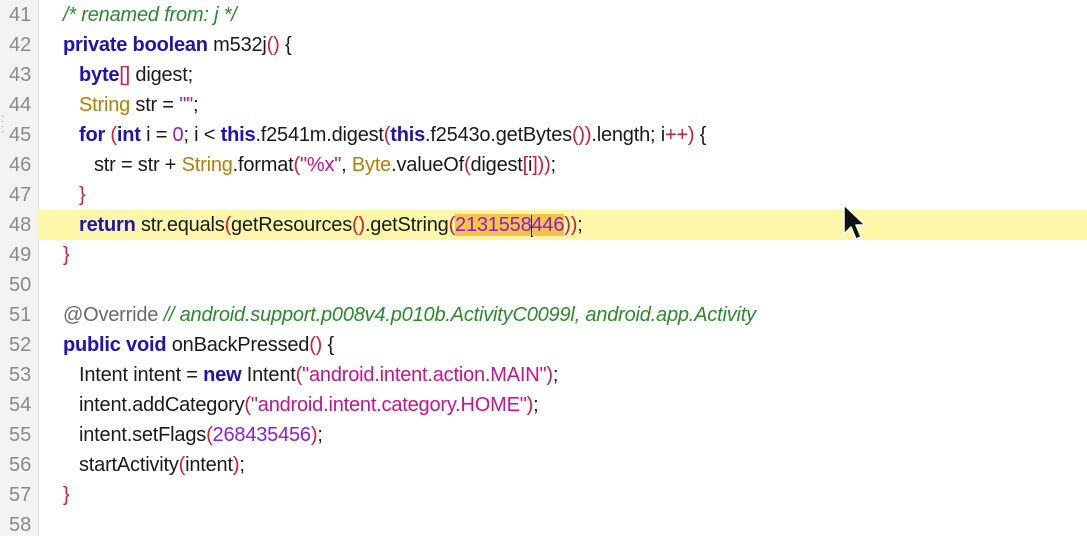  I want to click on selected-number: 446, so click(548, 225).